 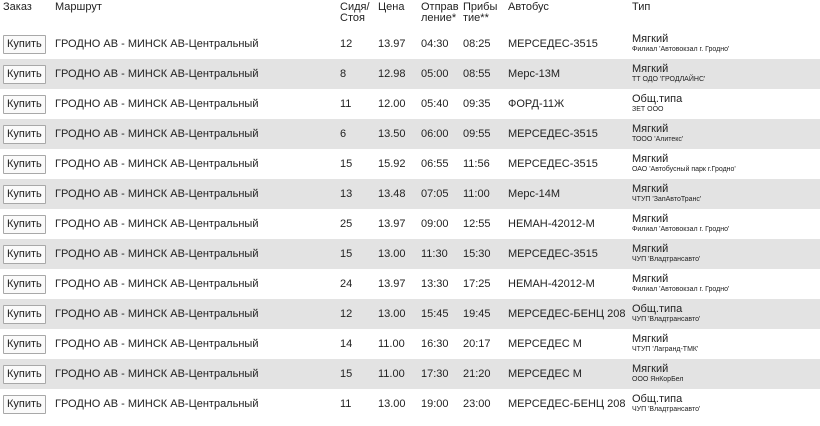 I want to click on header-type: Тип, so click(x=641, y=7).